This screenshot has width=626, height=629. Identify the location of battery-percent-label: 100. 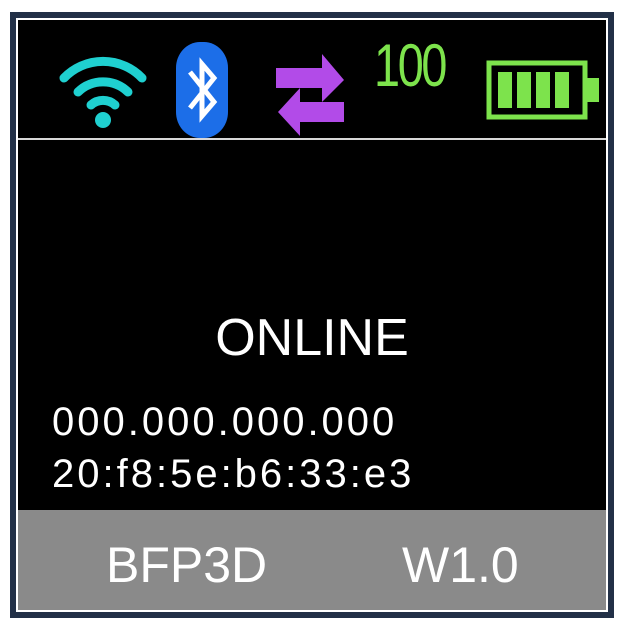
(410, 65).